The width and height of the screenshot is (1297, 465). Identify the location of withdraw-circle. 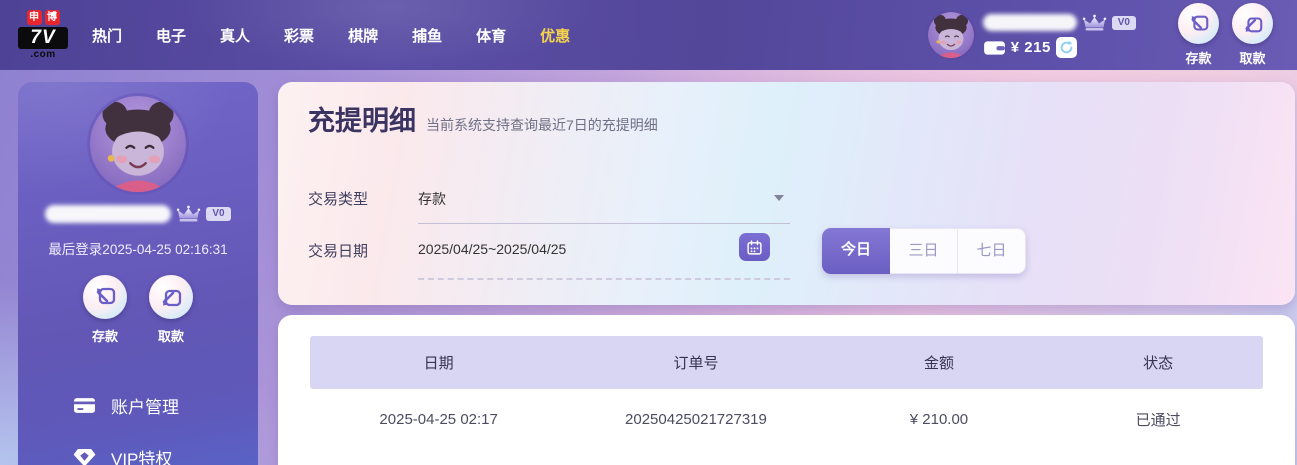
(1252, 23).